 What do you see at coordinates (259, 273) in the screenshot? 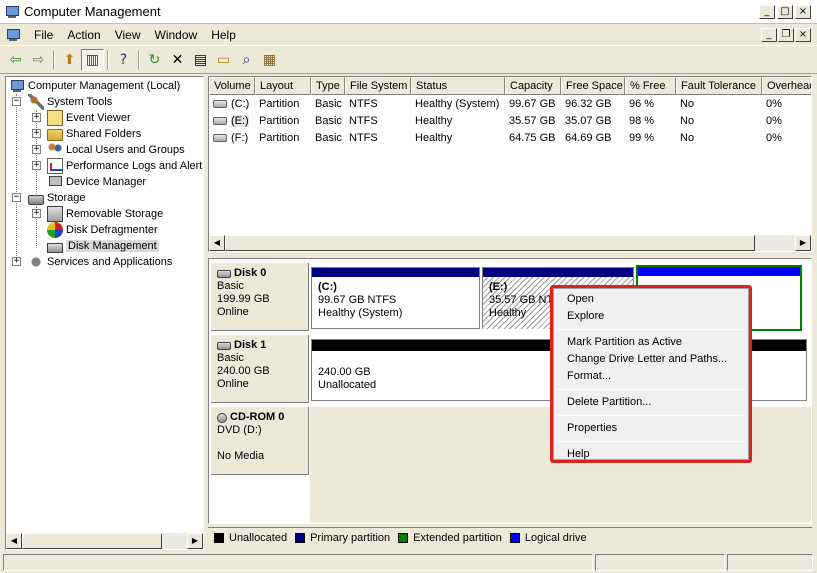
I see `disk-0-name: Disk 0` at bounding box center [259, 273].